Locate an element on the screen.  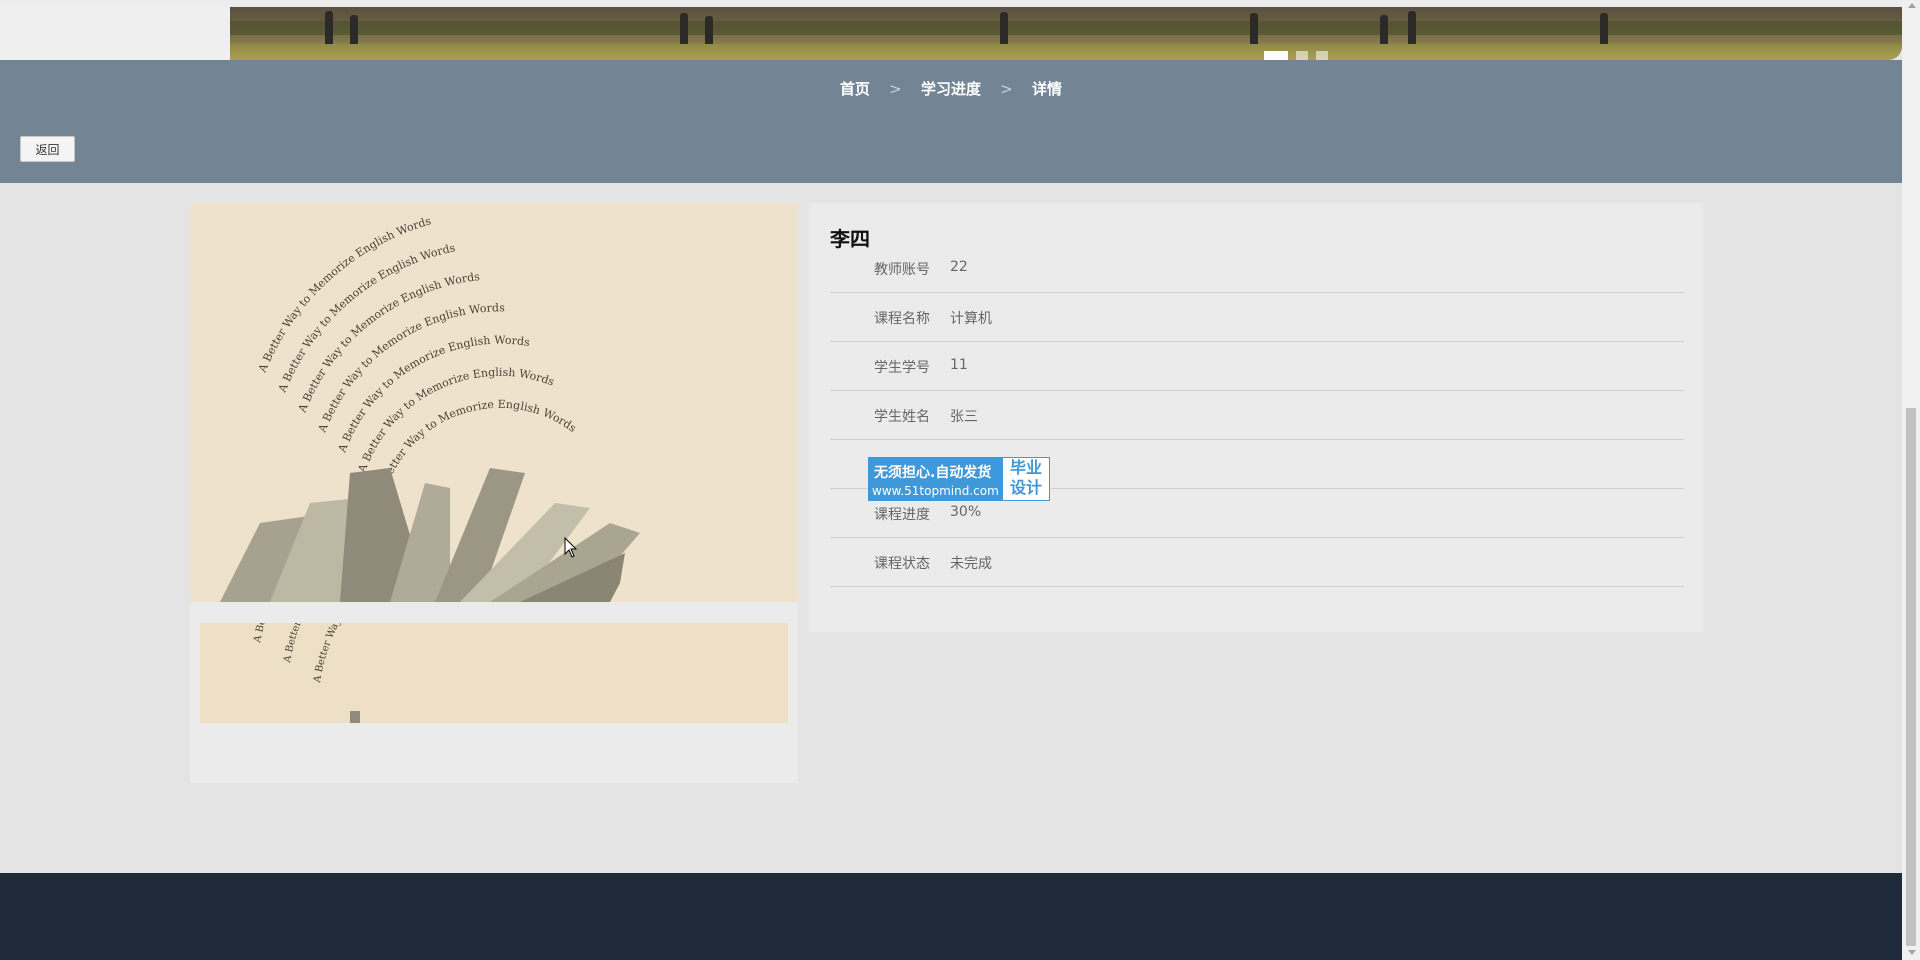
book-pages is located at coordinates (430, 535).